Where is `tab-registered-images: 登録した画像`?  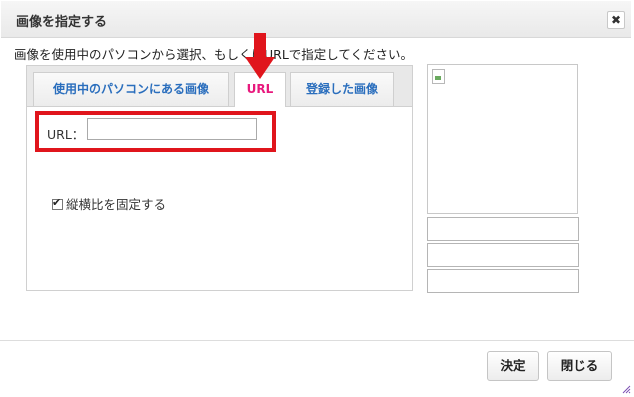
tab-registered-images: 登録した画像 is located at coordinates (342, 89).